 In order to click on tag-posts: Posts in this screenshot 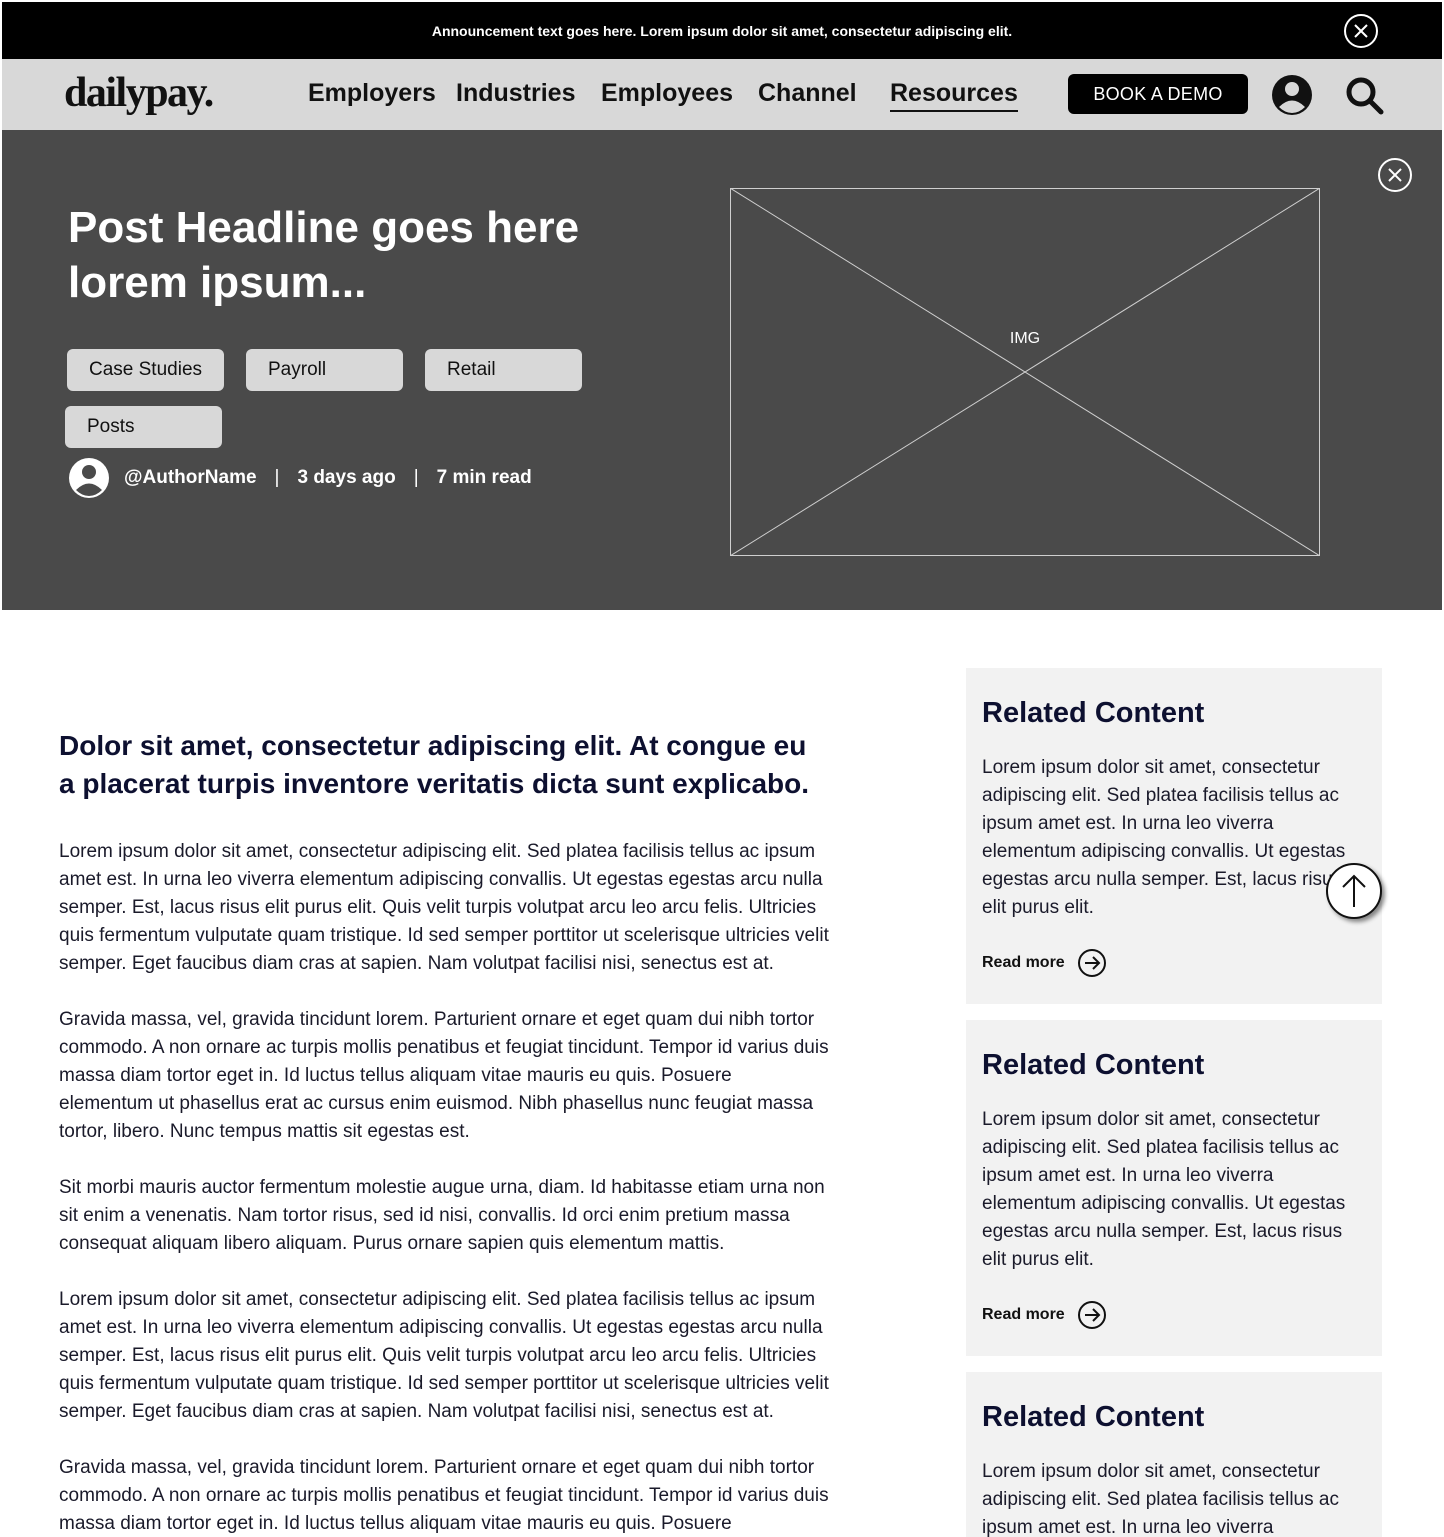, I will do `click(143, 427)`.